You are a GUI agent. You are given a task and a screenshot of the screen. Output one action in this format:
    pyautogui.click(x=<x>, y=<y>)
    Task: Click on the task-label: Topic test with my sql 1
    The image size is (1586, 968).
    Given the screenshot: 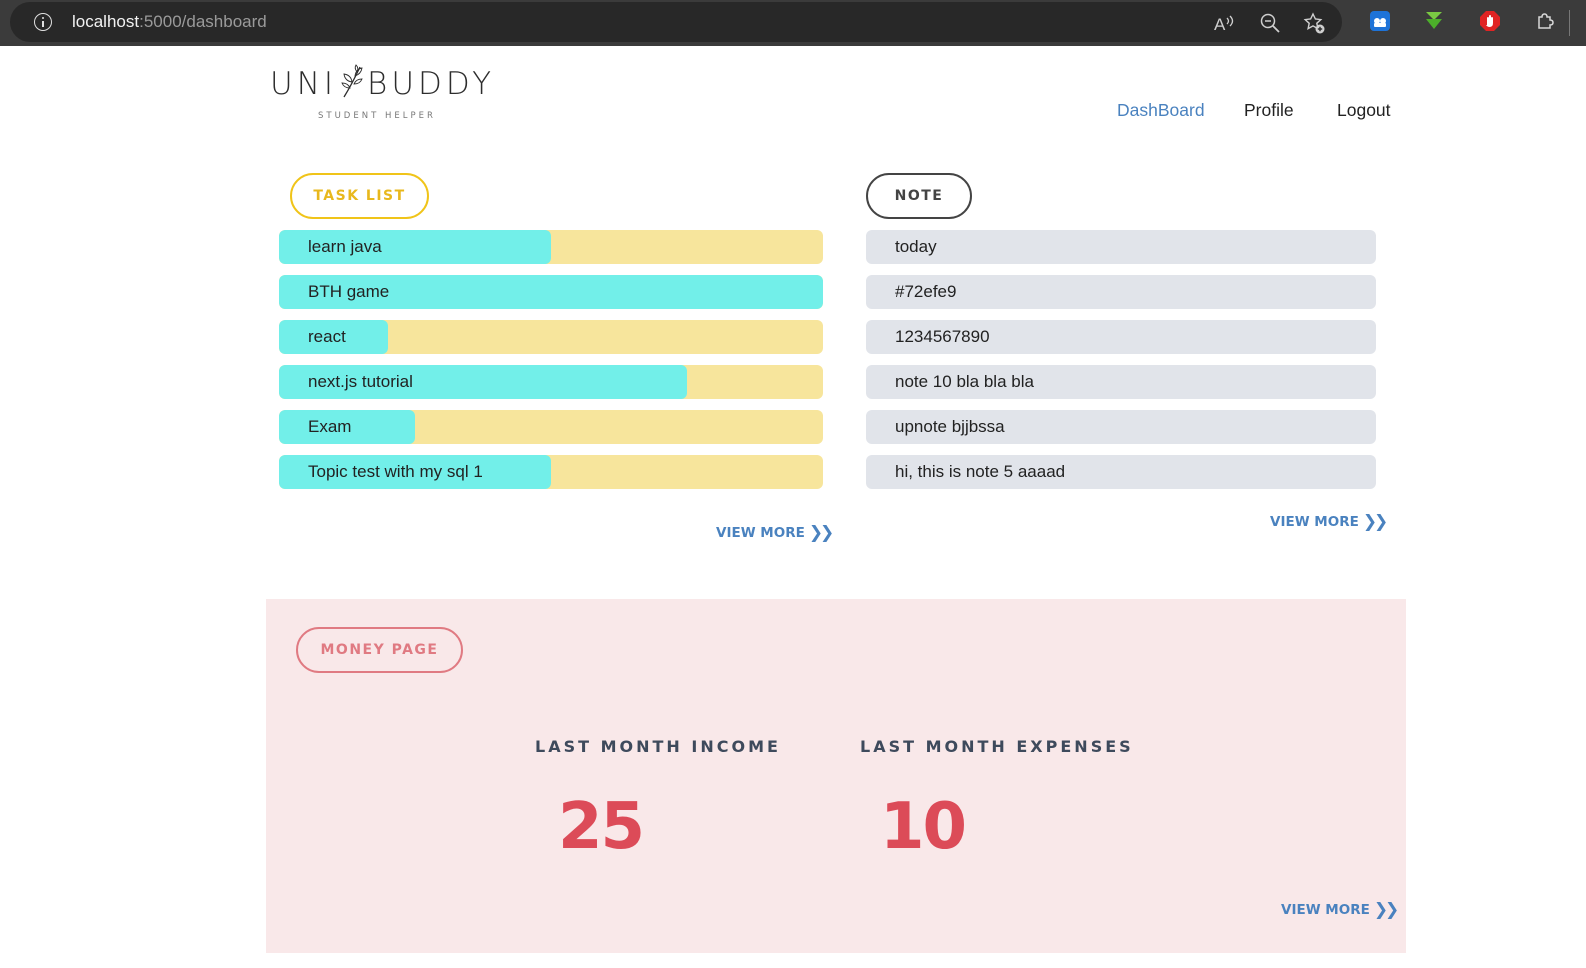 What is the action you would take?
    pyautogui.click(x=395, y=471)
    